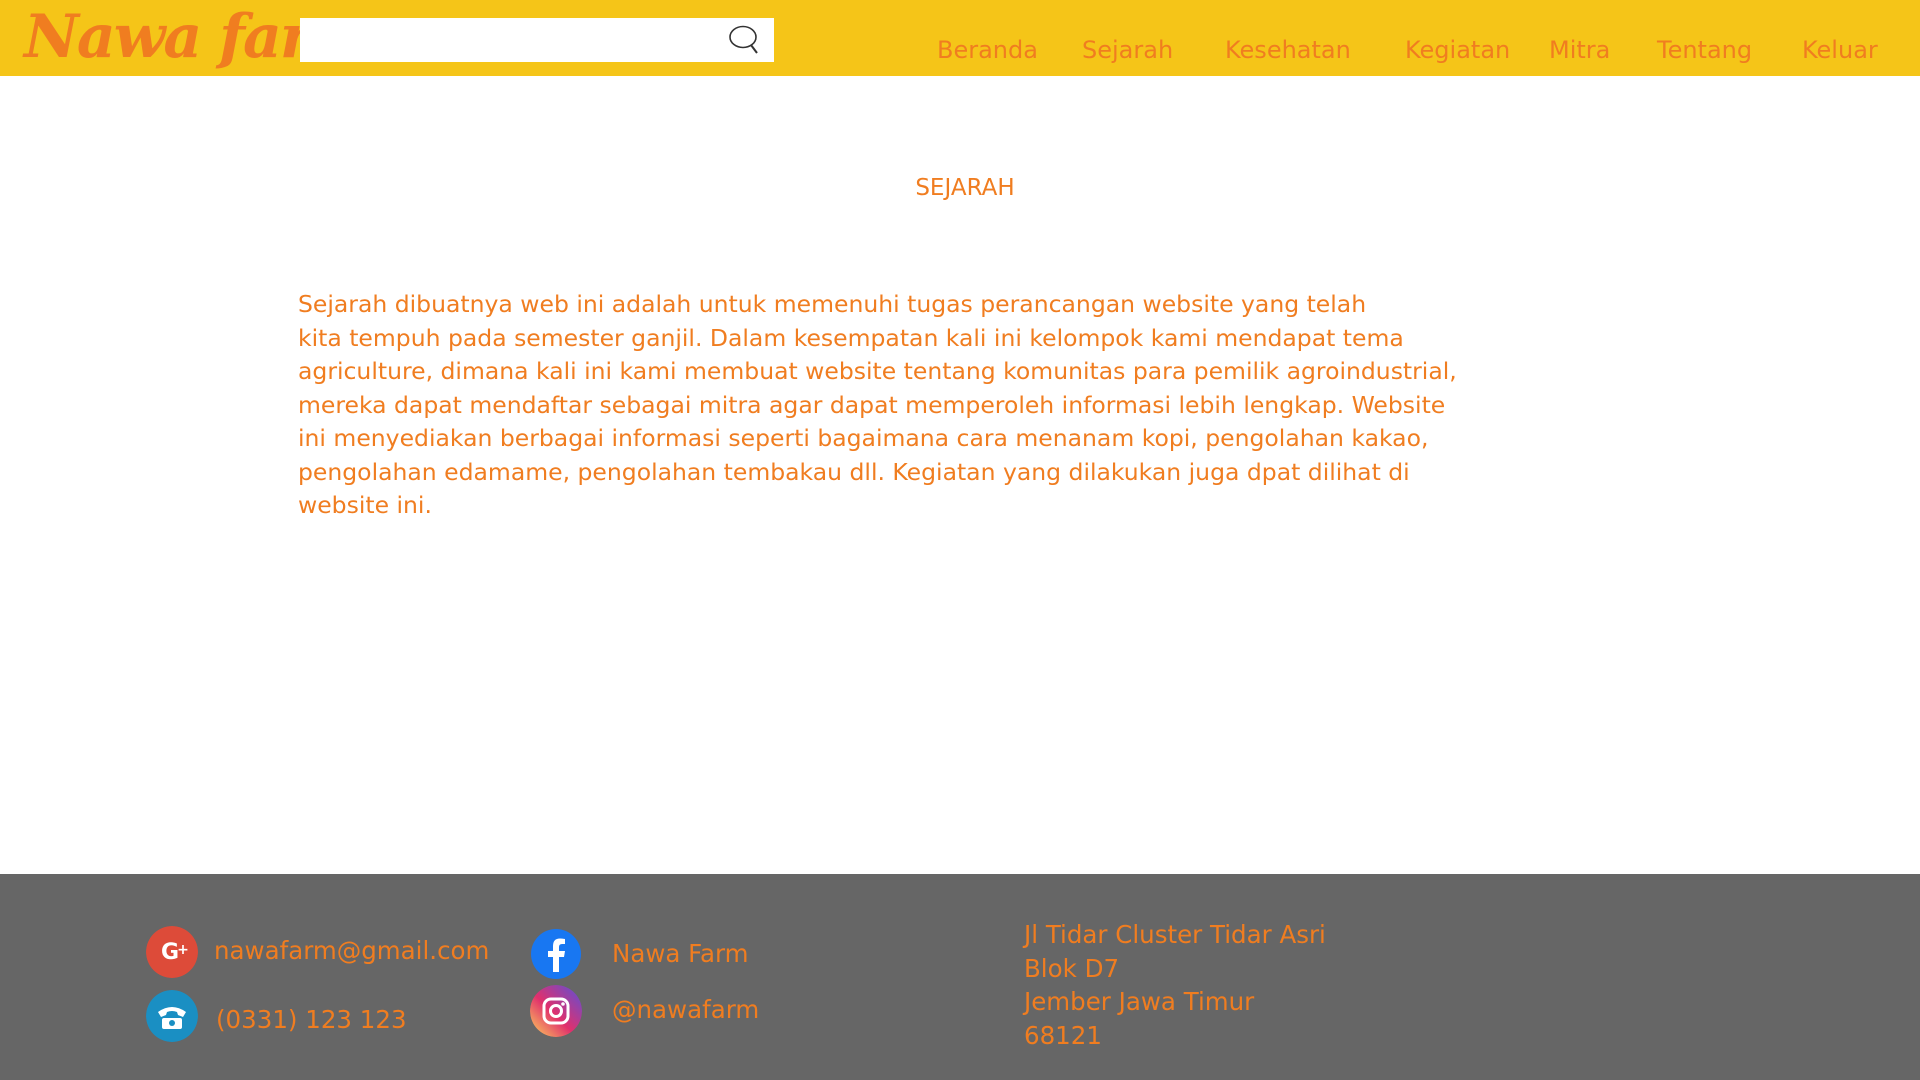 This screenshot has width=1920, height=1080. I want to click on footer-email: nawafarm@gmail.com, so click(351, 951).